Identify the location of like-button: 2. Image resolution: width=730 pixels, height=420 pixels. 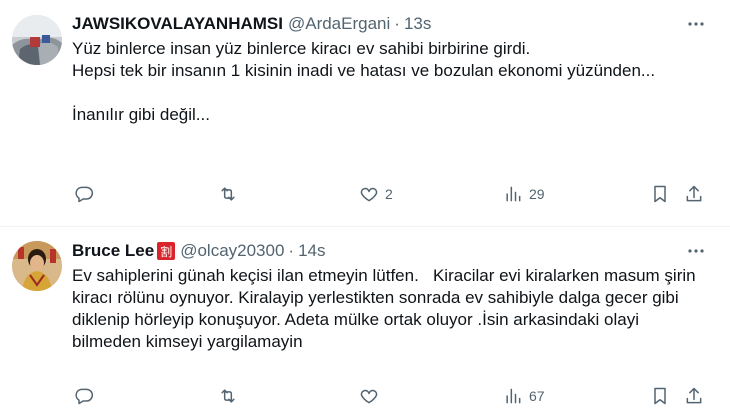
(376, 194).